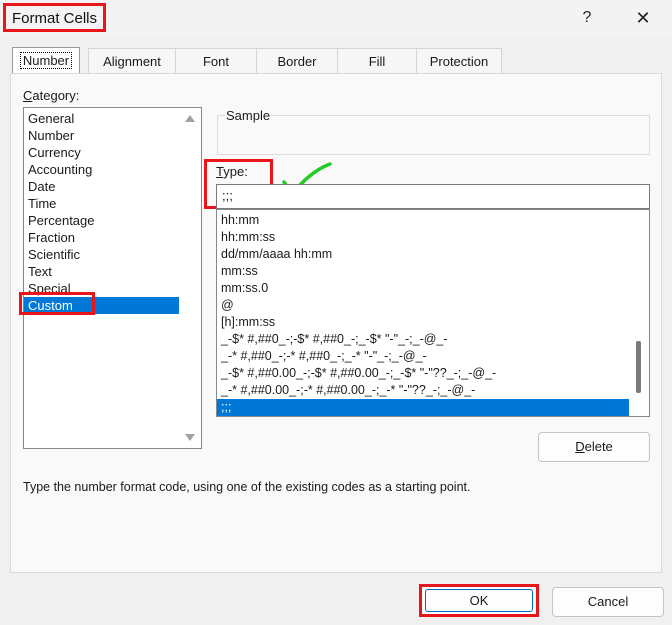  Describe the element at coordinates (132, 60) in the screenshot. I see `tab-alignment: Alignment` at that location.